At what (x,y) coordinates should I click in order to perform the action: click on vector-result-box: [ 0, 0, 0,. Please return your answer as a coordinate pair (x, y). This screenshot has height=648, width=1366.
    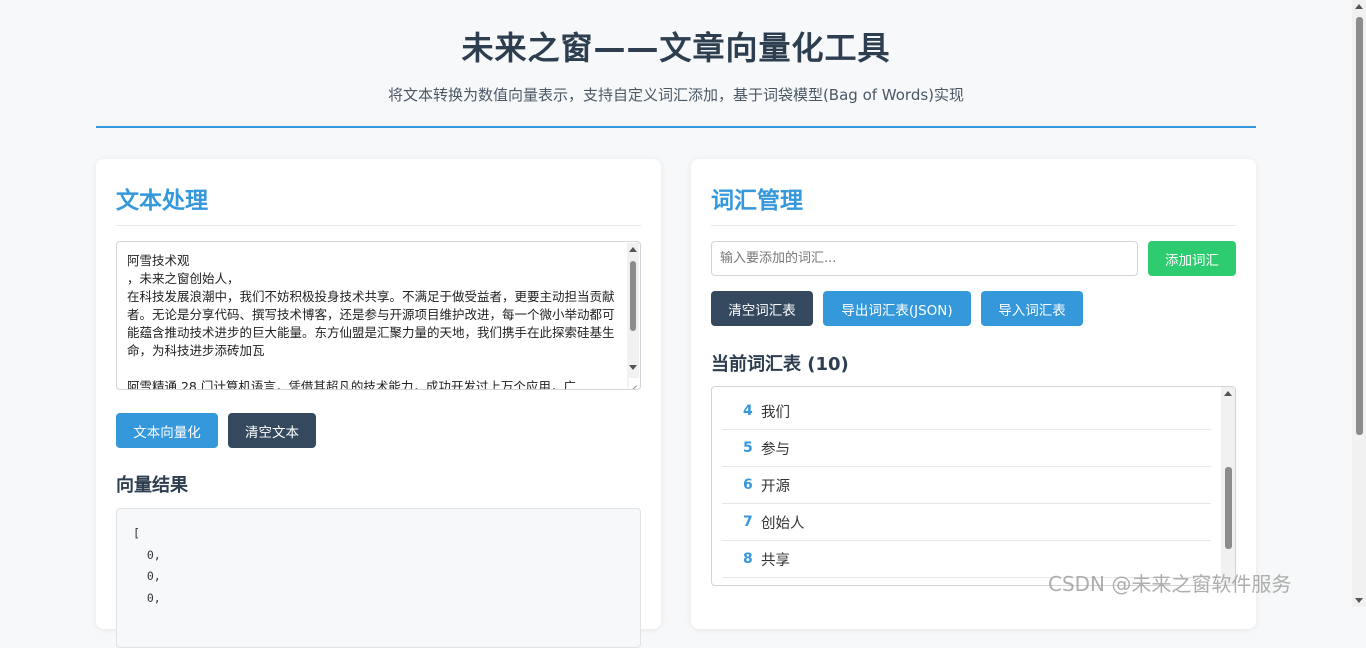
    Looking at the image, I should click on (378, 578).